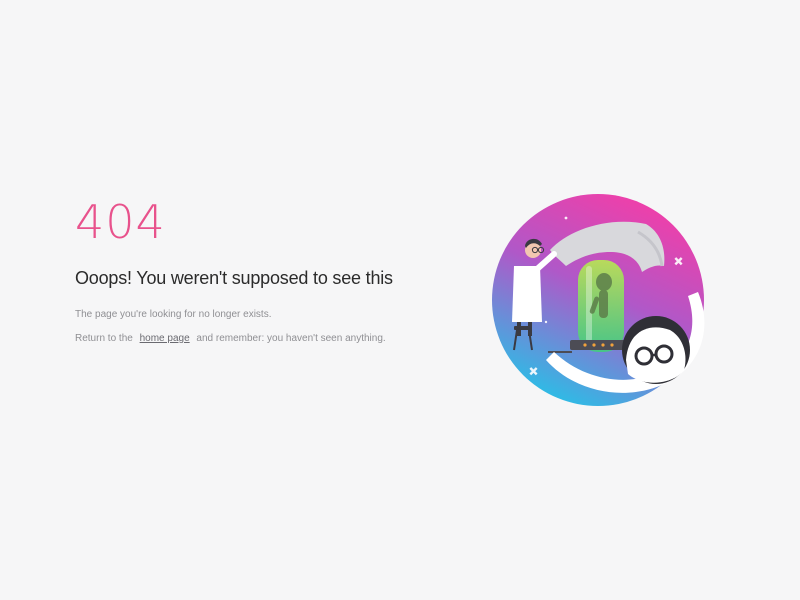 This screenshot has height=600, width=800. Describe the element at coordinates (120, 222) in the screenshot. I see `error-code: 404` at that location.